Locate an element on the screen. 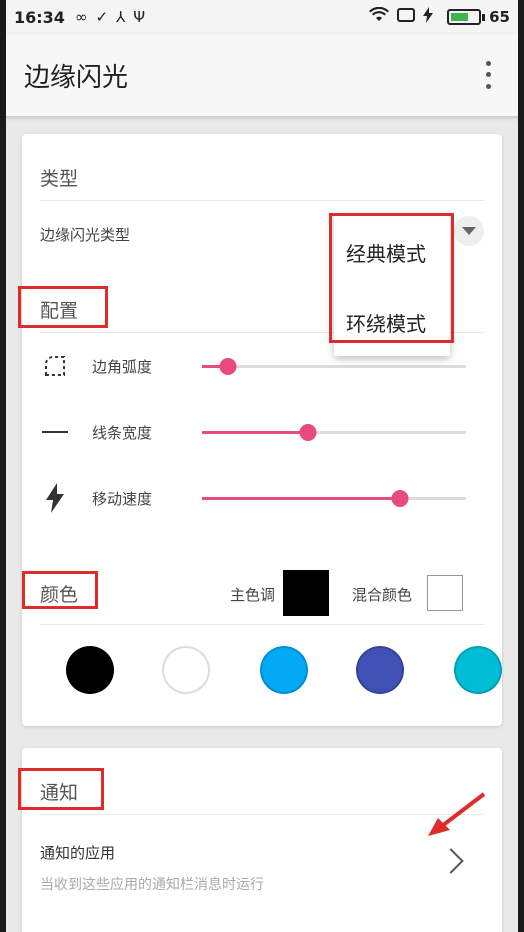  move-speed-label: 移动速度 is located at coordinates (122, 498).